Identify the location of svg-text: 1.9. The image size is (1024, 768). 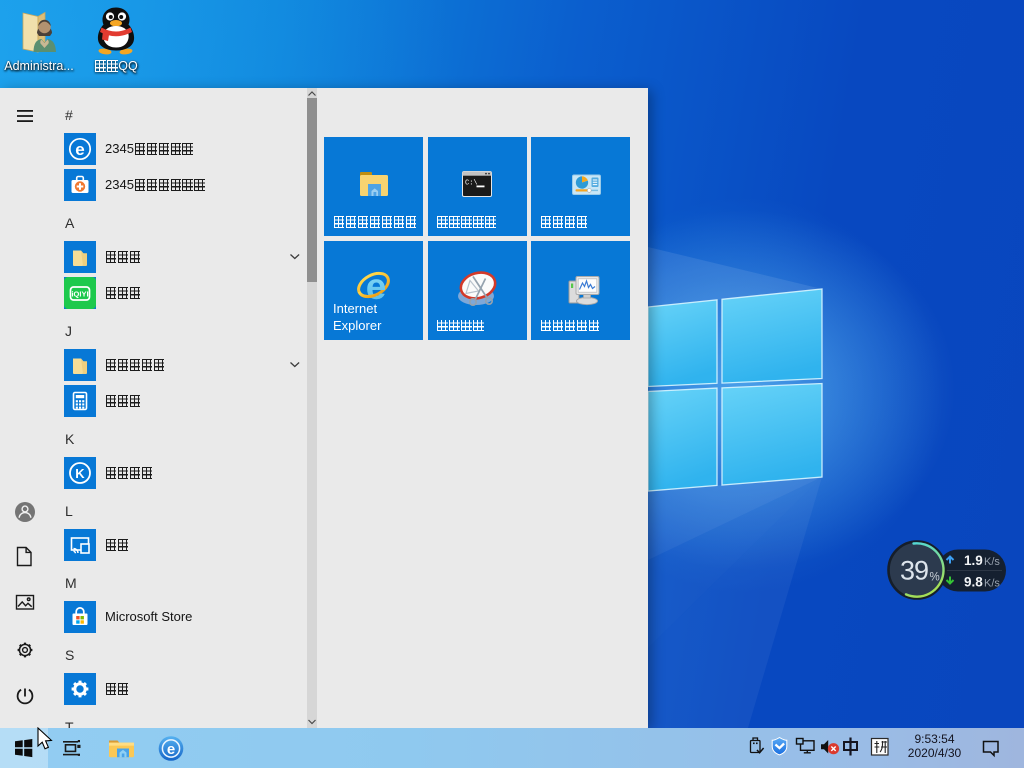
(973, 560).